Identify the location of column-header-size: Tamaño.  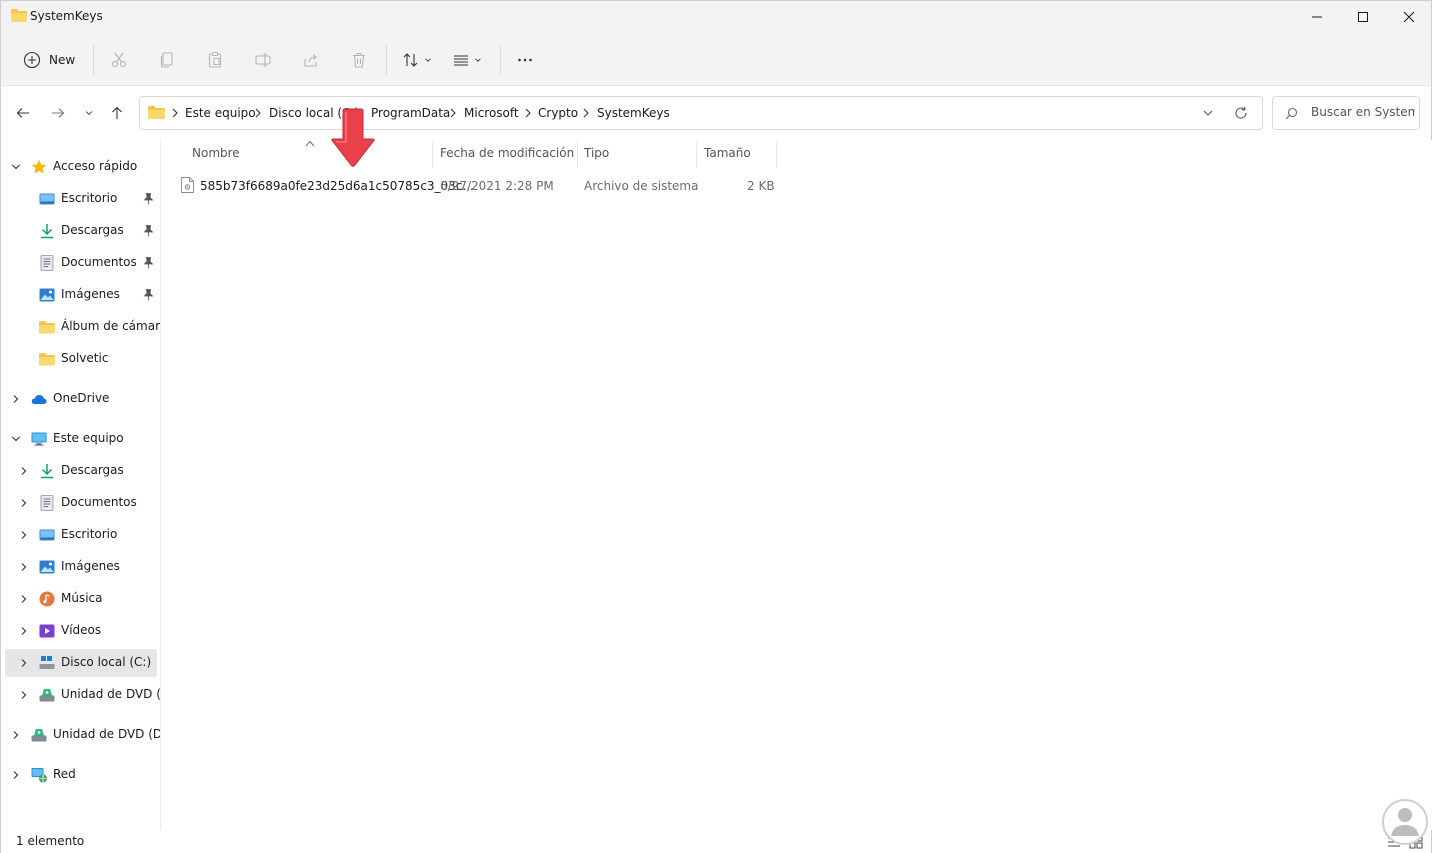
(727, 157).